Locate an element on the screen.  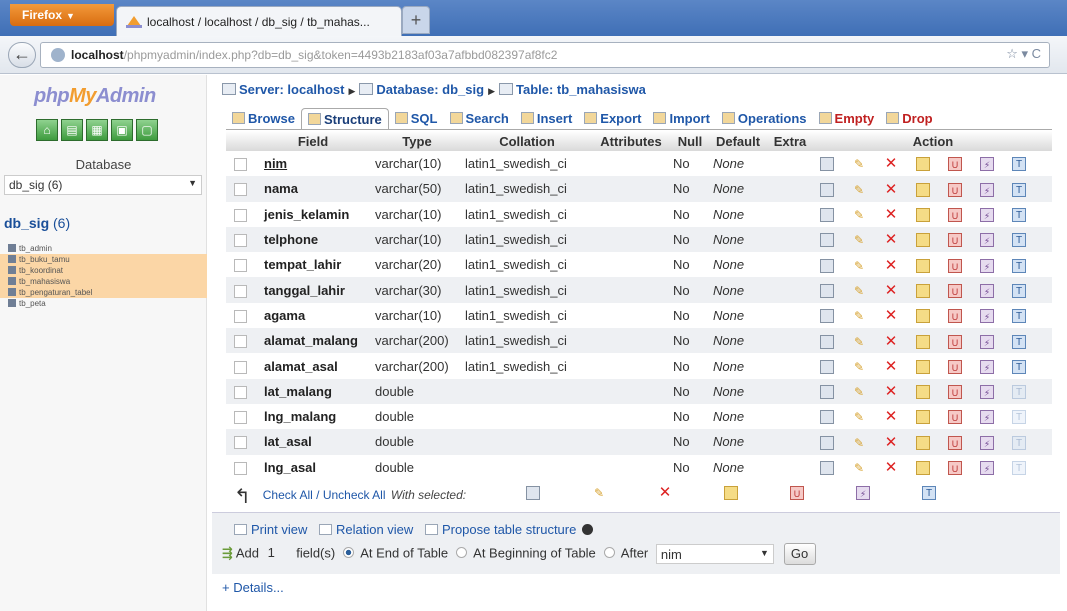
tab-search: Search is located at coordinates (479, 119).